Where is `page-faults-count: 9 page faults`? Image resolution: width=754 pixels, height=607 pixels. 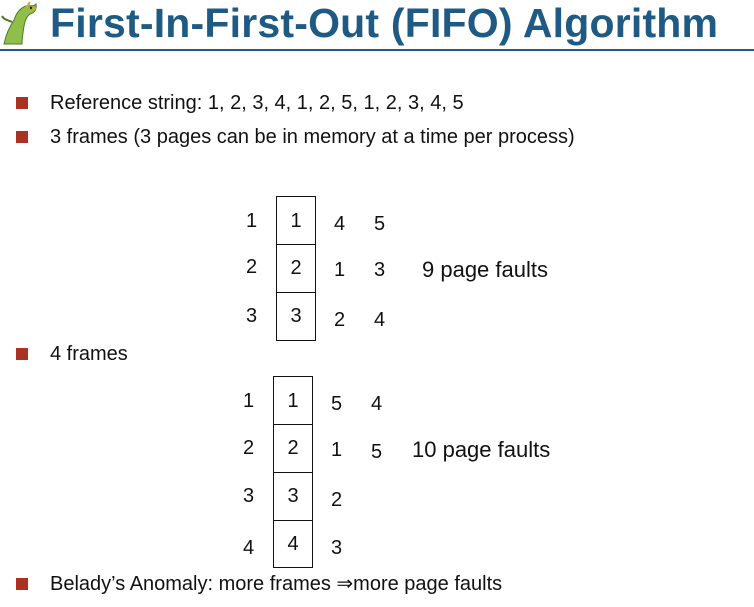 page-faults-count: 9 page faults is located at coordinates (485, 269).